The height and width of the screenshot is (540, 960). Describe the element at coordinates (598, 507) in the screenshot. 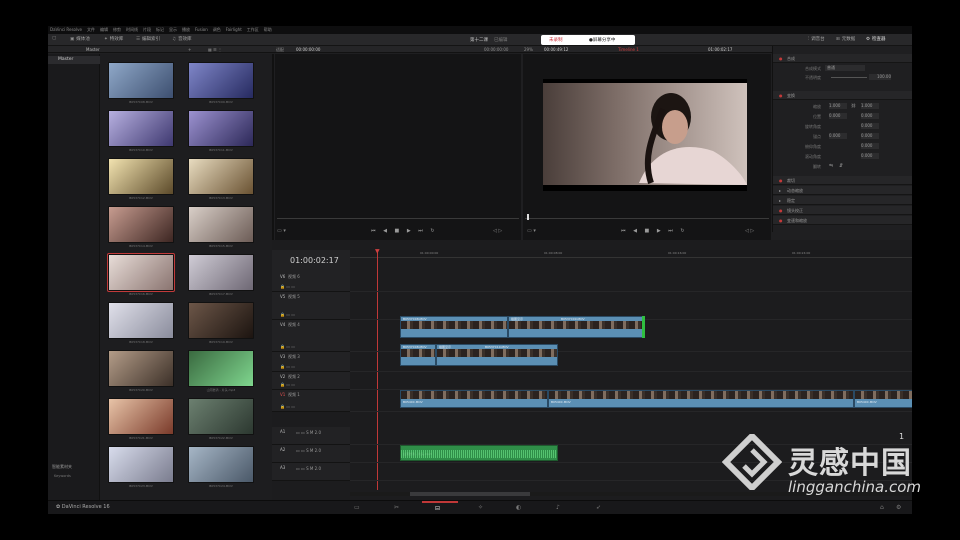

I see `deliver-page-icon: ➶` at that location.